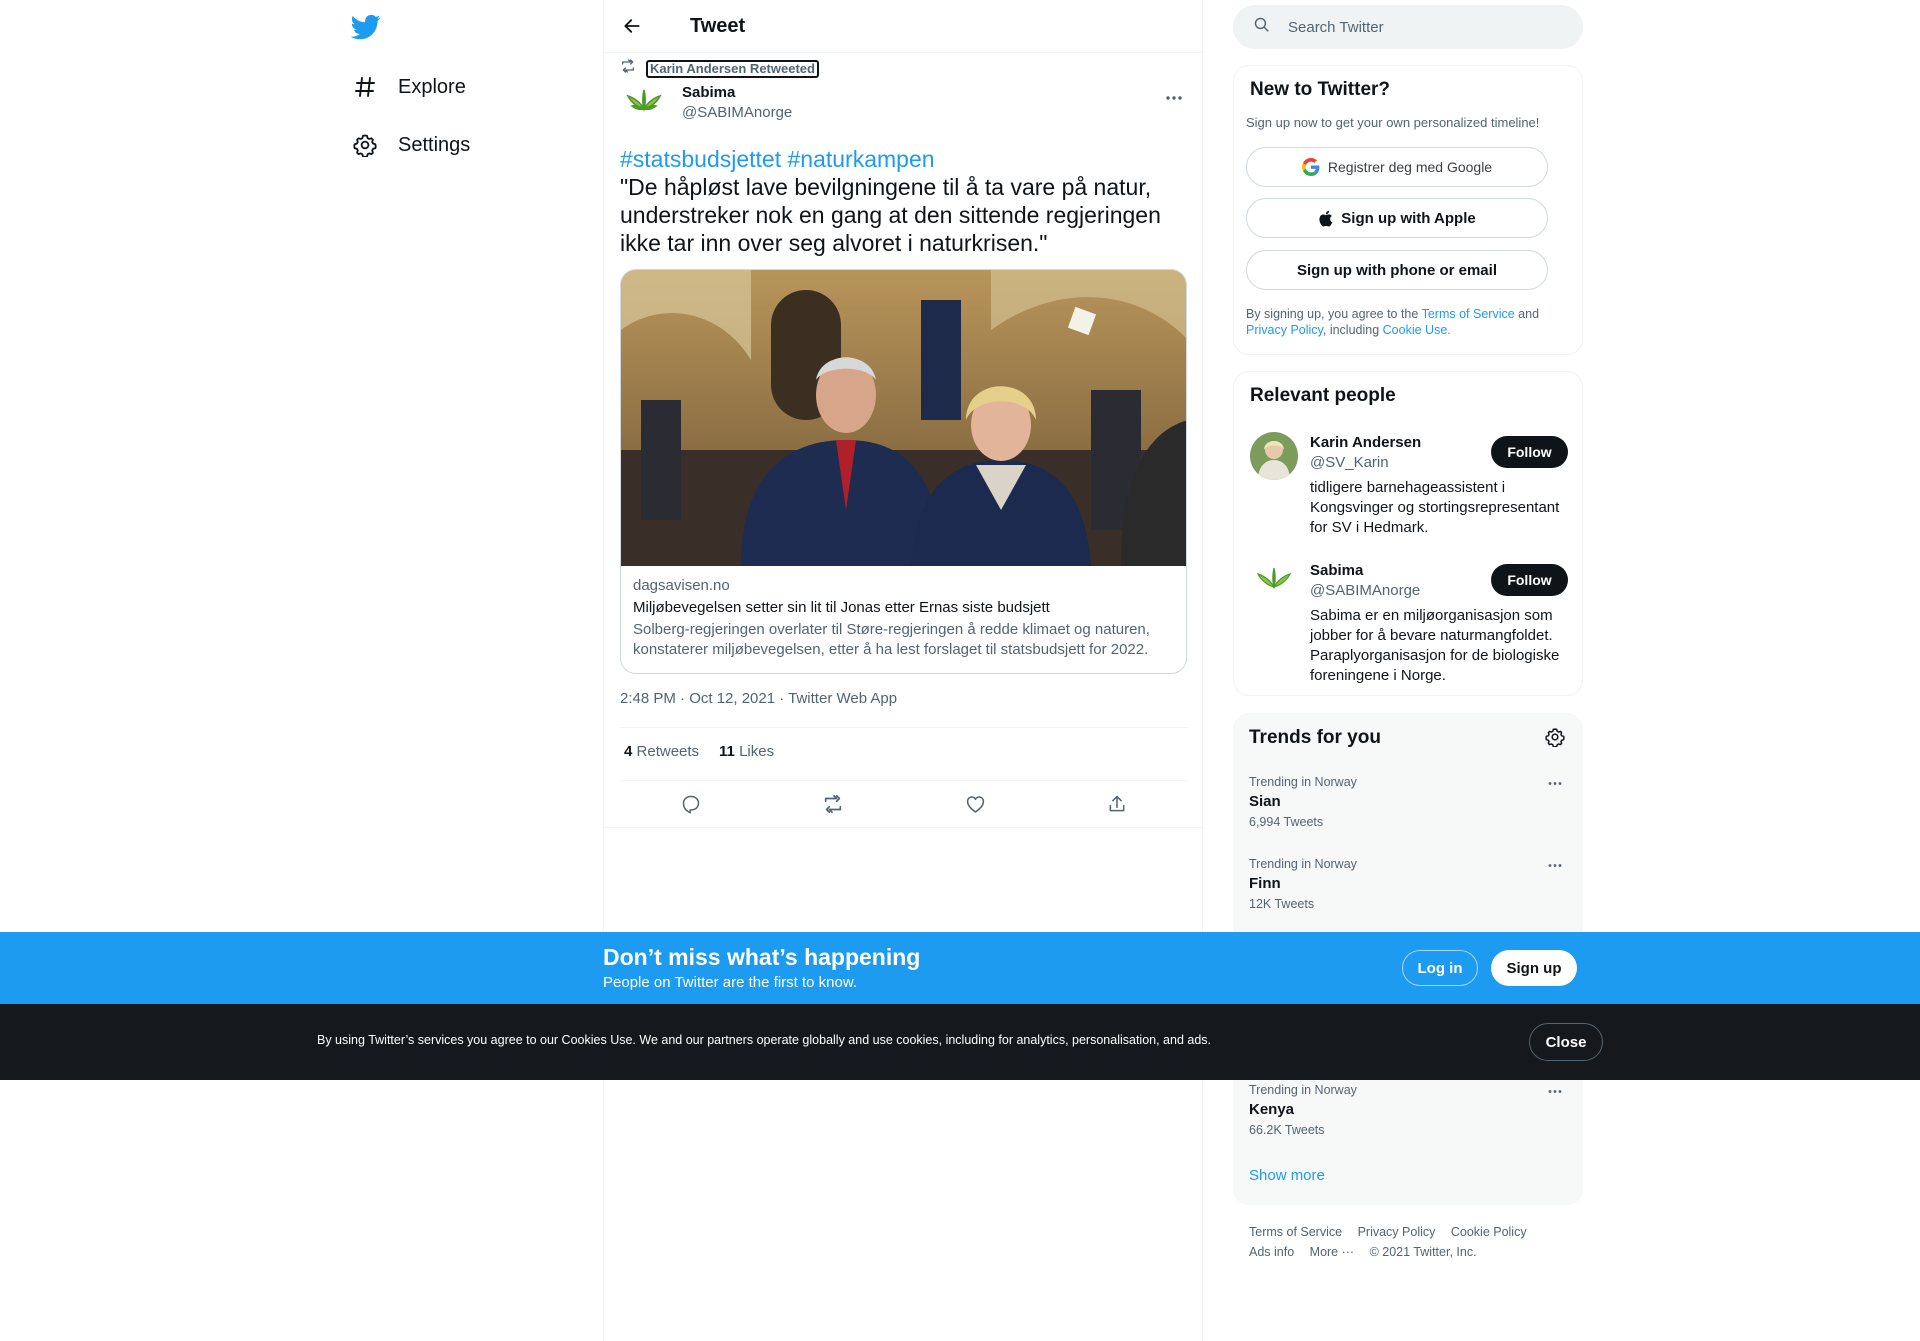  Describe the element at coordinates (1408, 884) in the screenshot. I see `trend-item: Trending in Norway Finn 12K Tweets` at that location.